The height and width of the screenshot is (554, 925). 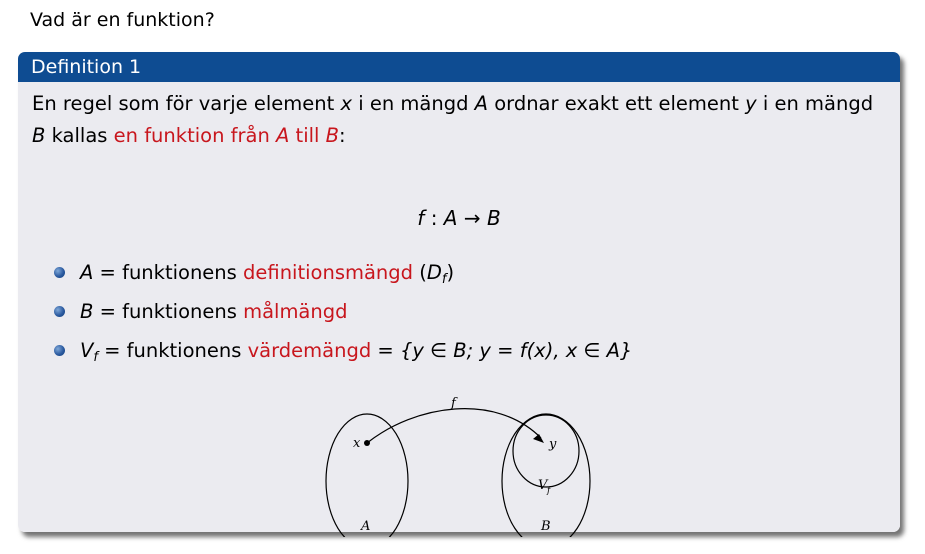 I want to click on math-lhs: A, so click(x=87, y=272).